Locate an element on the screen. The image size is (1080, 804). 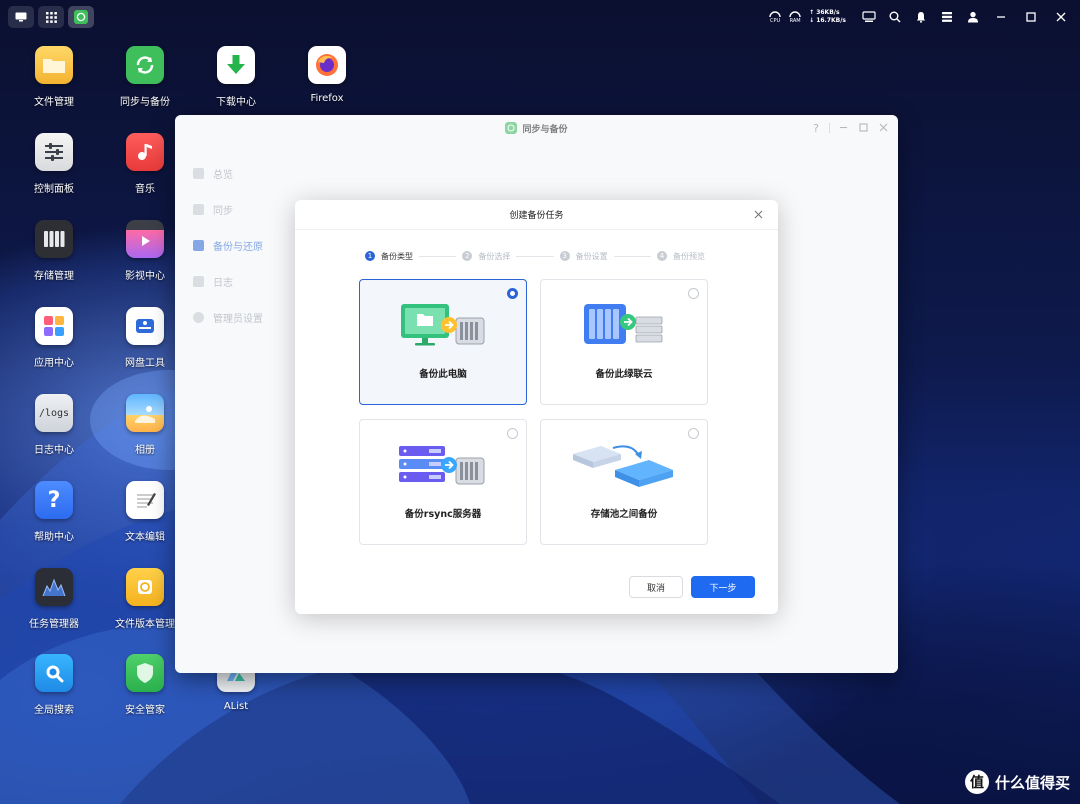
ram-gauge: RAM is located at coordinates (795, 17).